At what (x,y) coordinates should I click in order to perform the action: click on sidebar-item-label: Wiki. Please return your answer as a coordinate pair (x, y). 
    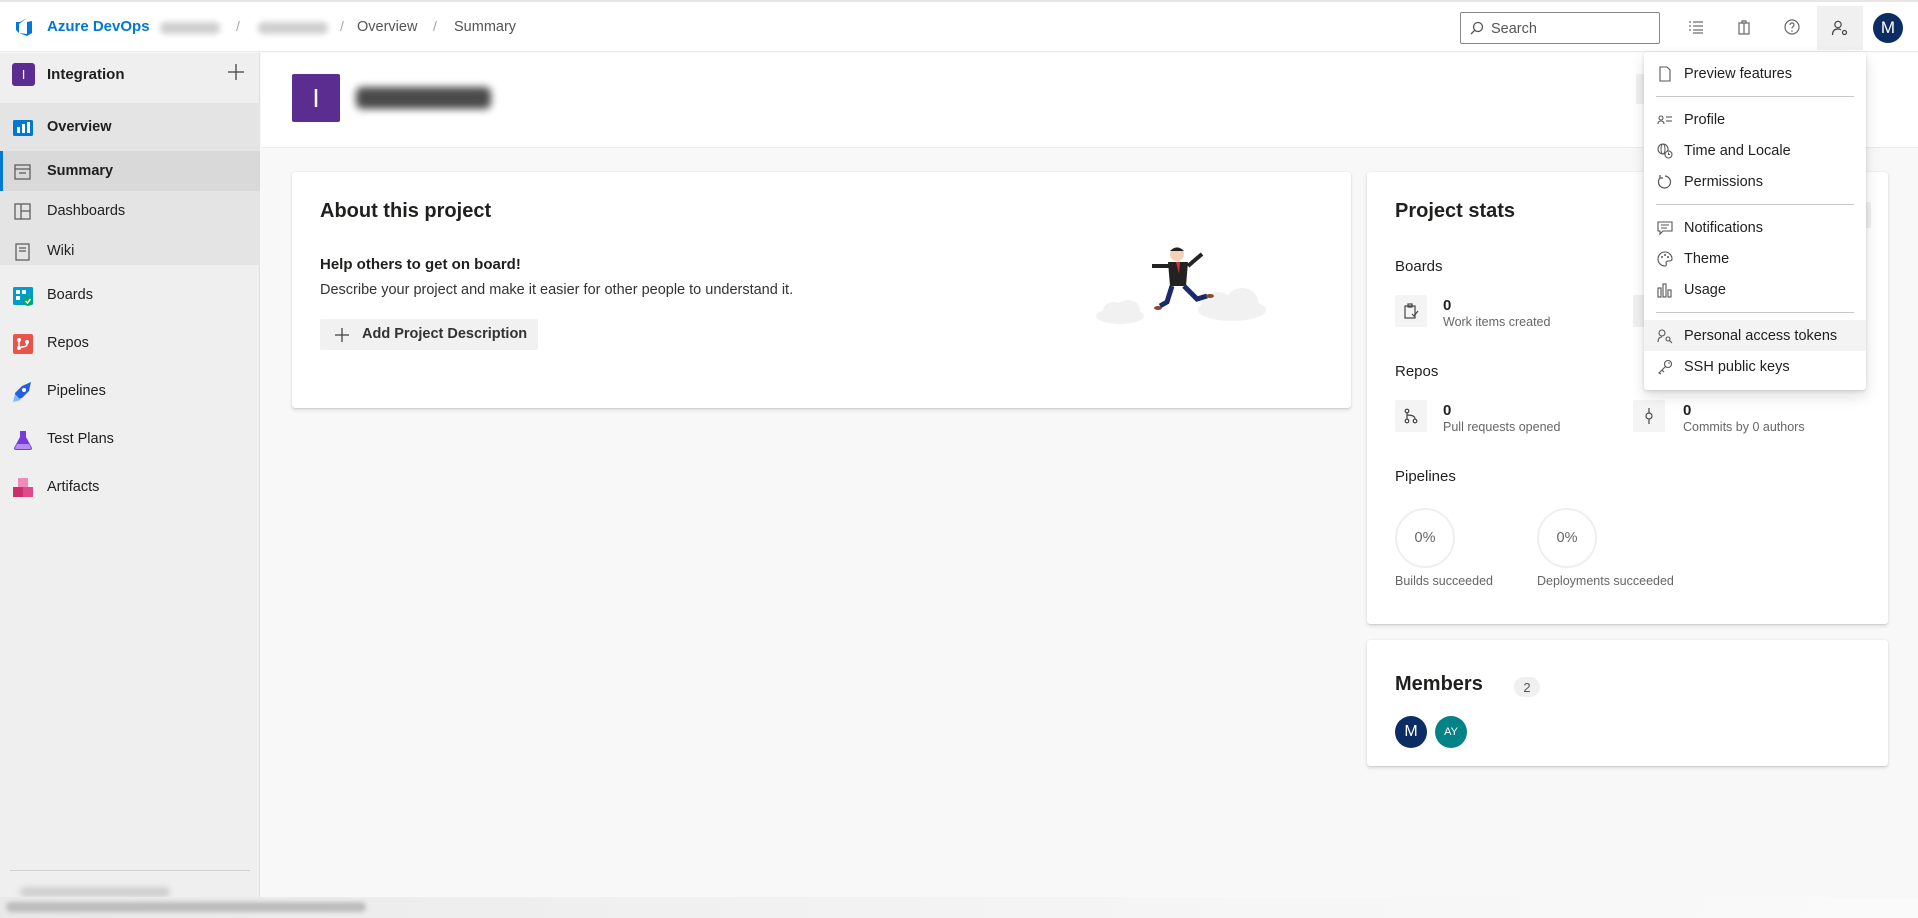
    Looking at the image, I should click on (61, 251).